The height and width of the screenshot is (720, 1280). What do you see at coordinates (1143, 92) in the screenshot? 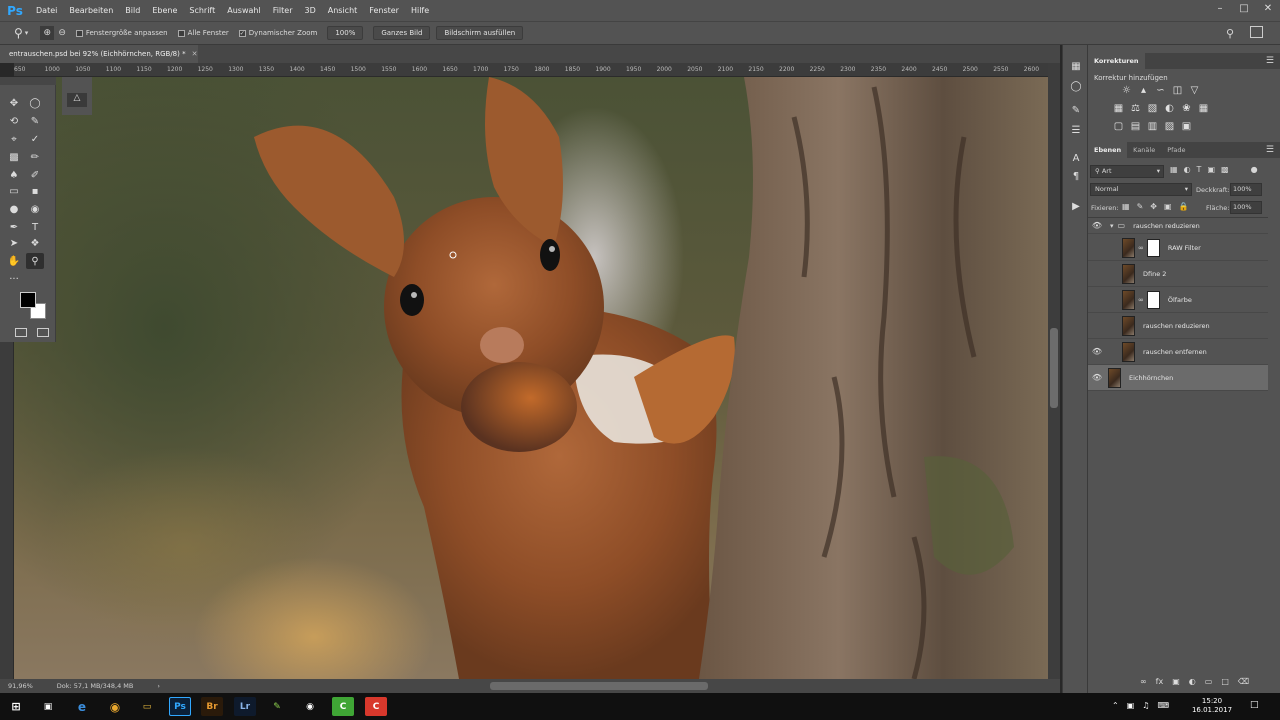
I see `levels-icon: ▴` at bounding box center [1143, 92].